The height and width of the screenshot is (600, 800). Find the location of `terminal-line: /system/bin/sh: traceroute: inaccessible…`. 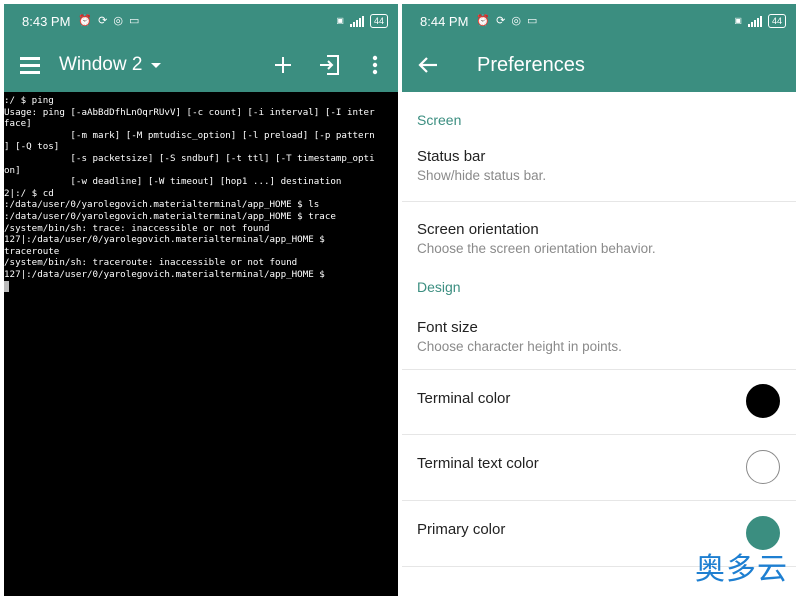

terminal-line: /system/bin/sh: traceroute: inaccessible… is located at coordinates (151, 263).